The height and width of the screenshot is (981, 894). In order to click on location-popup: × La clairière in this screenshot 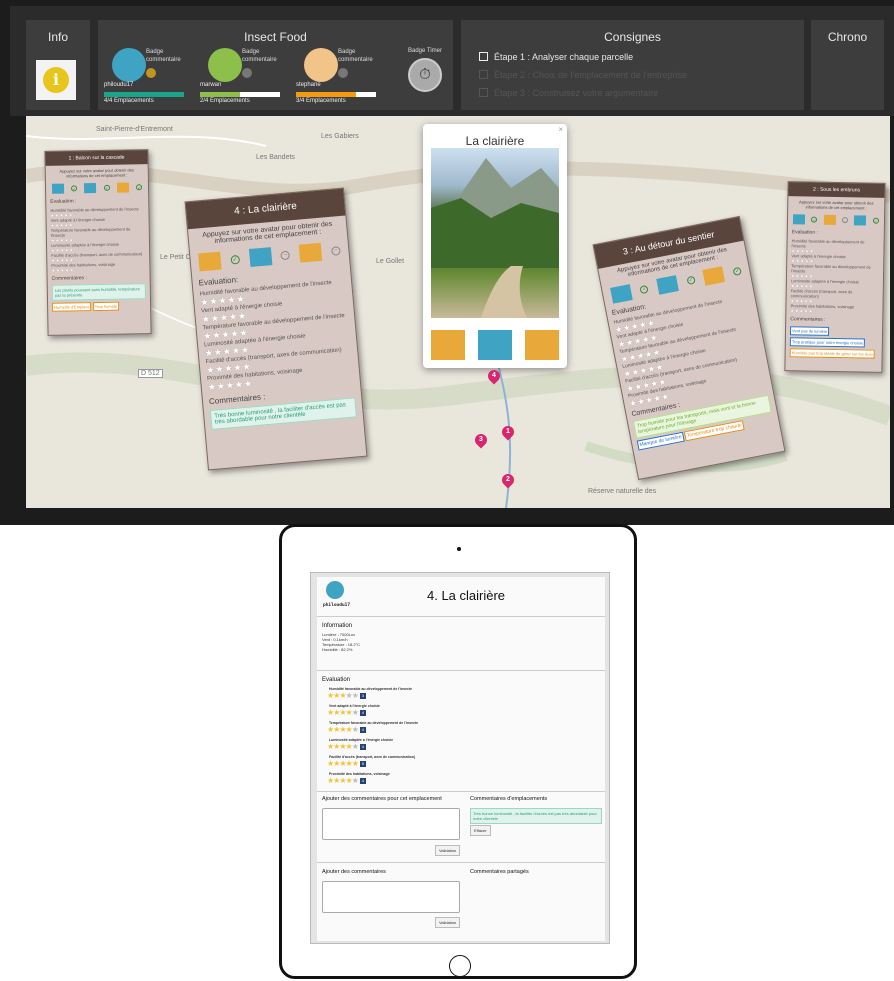, I will do `click(495, 246)`.